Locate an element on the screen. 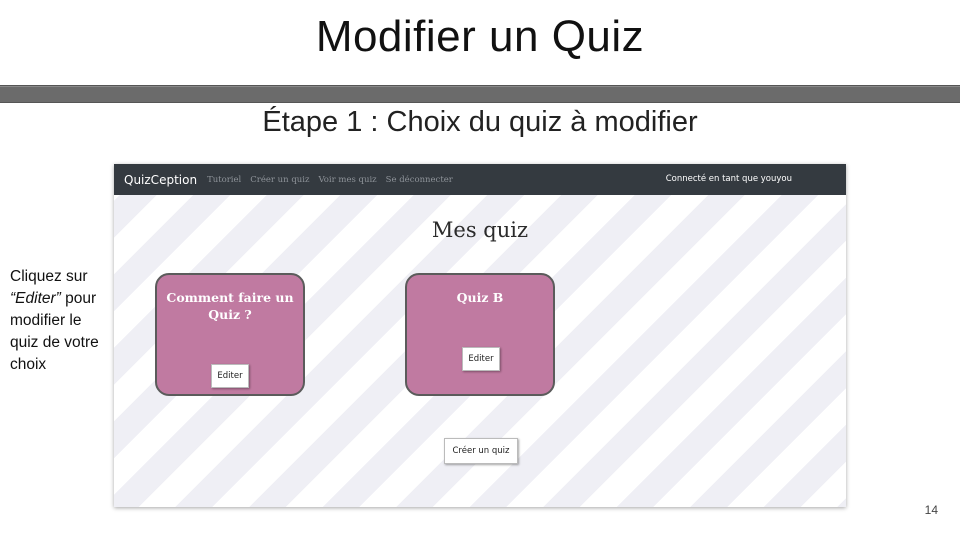  quiz-title-line-1: Quiz B is located at coordinates (480, 297).